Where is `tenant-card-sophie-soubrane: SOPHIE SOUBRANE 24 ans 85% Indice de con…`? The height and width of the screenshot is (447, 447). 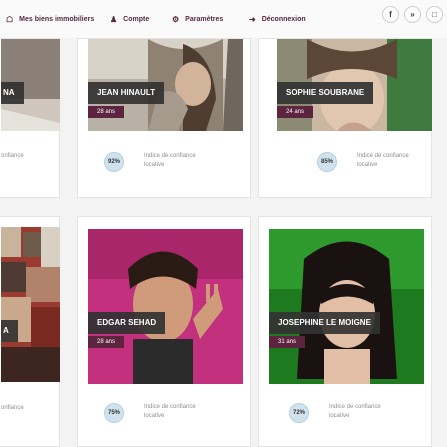 tenant-card-sophie-soubrane: SOPHIE SOUBRANE 24 ans 85% Indice de con… is located at coordinates (345, 118).